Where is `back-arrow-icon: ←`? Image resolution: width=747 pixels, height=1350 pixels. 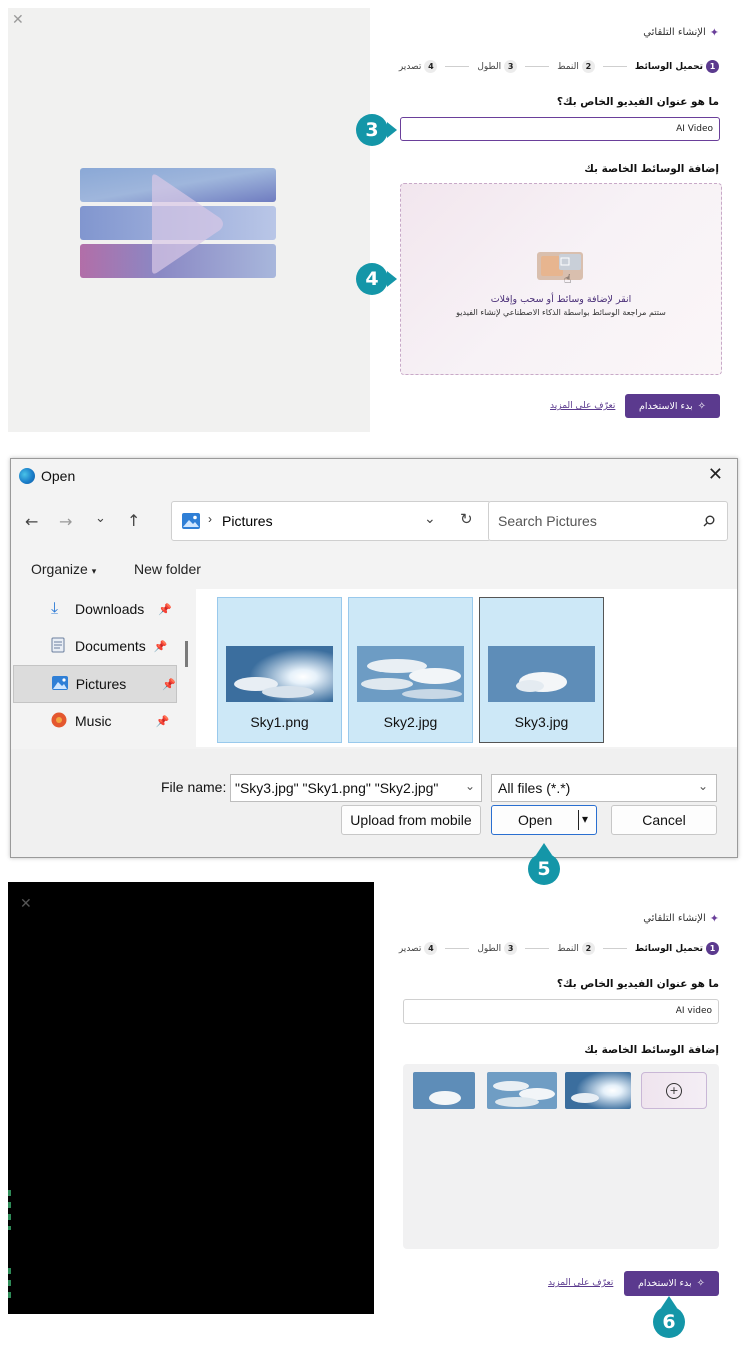 back-arrow-icon: ← is located at coordinates (31, 521).